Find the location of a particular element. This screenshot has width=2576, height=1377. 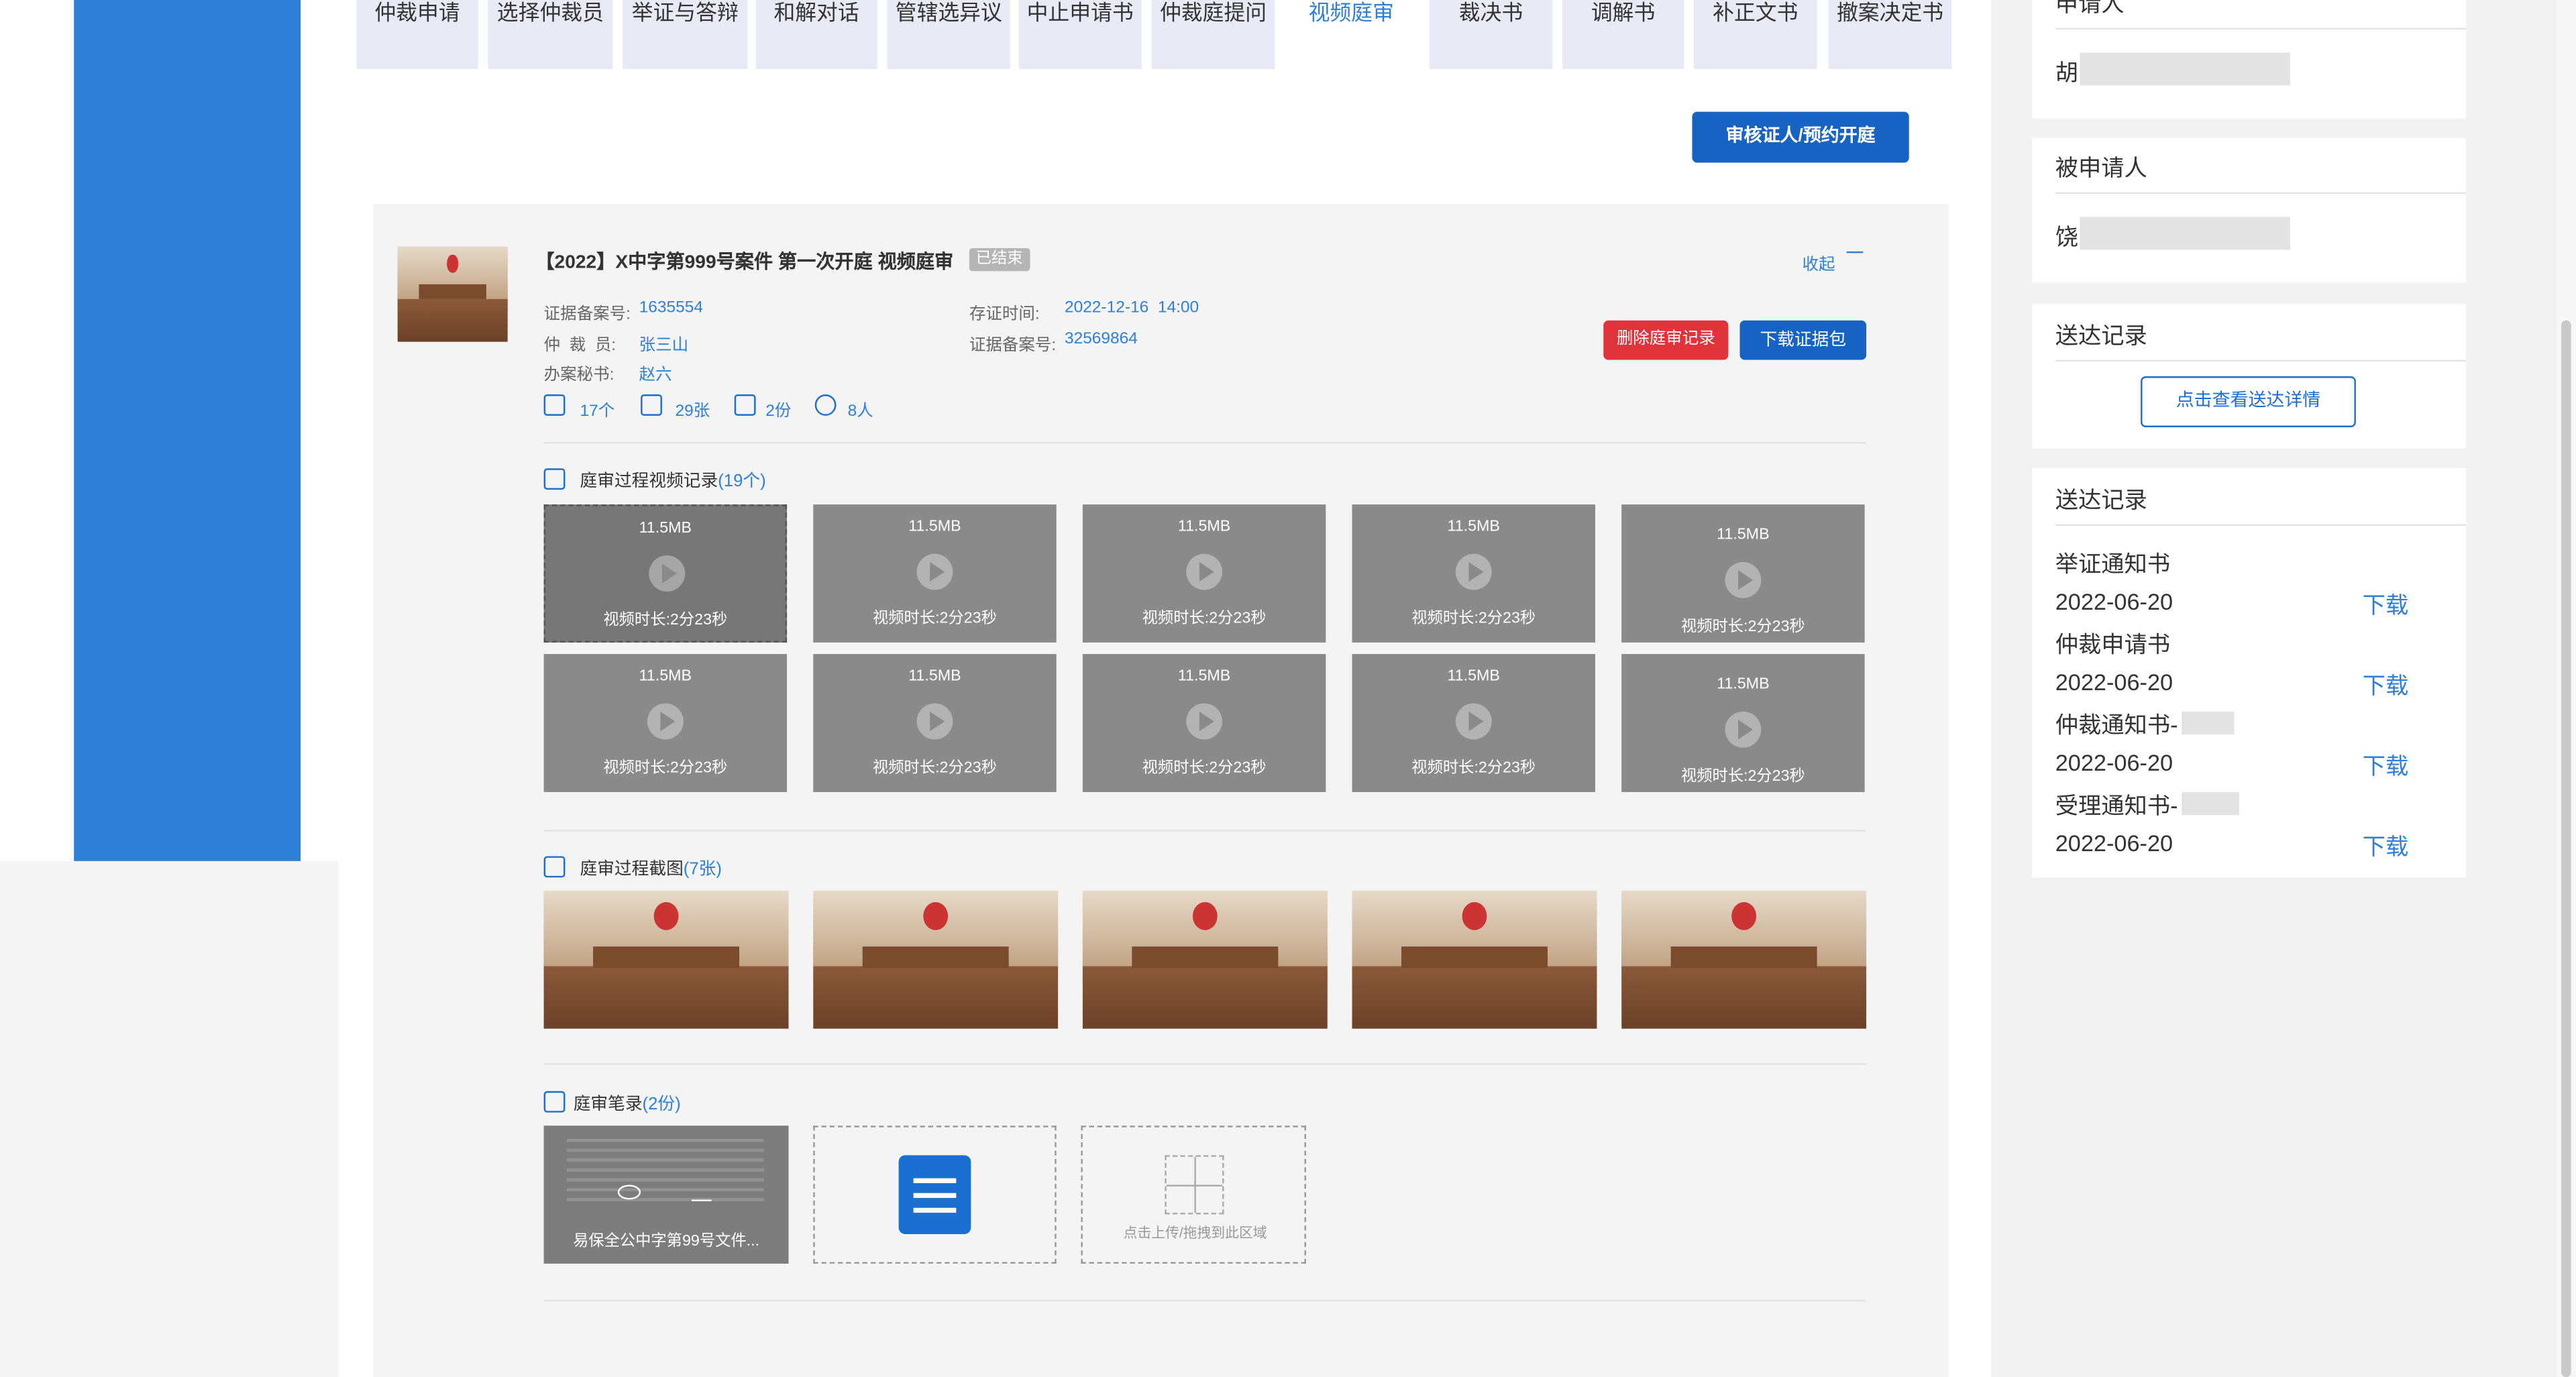

download-icon is located at coordinates (702, 1191).